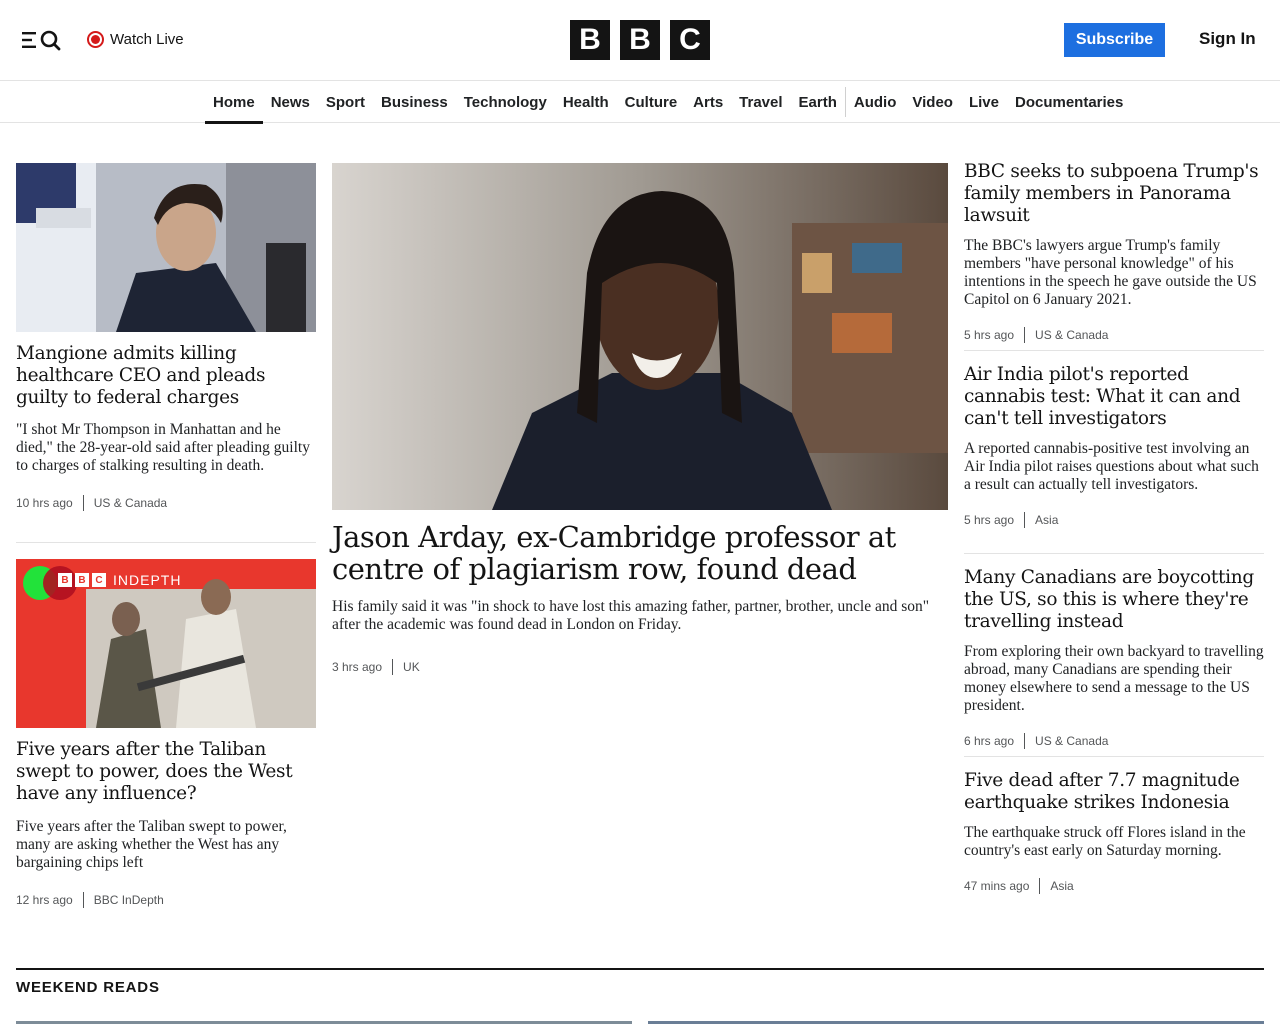 This screenshot has width=1280, height=1024. What do you see at coordinates (932, 102) in the screenshot?
I see `nav-item-video: Video` at bounding box center [932, 102].